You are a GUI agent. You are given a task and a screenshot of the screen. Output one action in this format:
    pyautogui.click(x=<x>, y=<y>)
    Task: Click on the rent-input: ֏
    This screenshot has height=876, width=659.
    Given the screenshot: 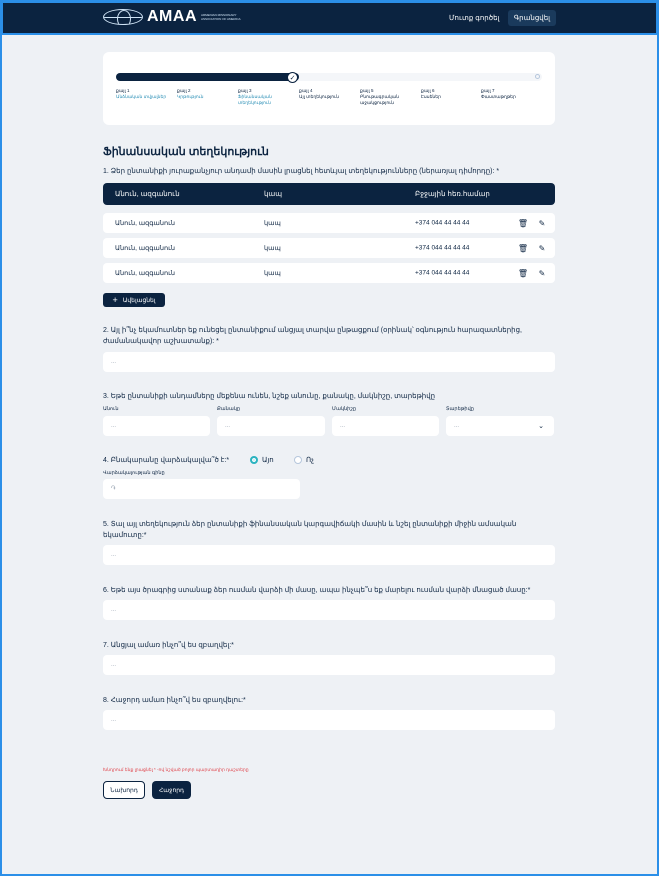 What is the action you would take?
    pyautogui.click(x=201, y=489)
    